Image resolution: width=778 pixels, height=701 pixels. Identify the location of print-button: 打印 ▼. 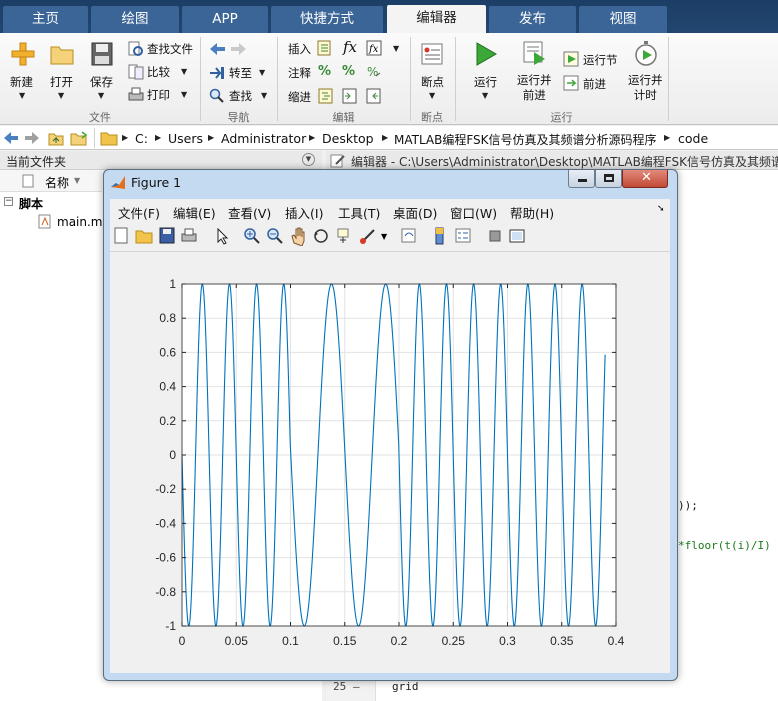
(159, 95).